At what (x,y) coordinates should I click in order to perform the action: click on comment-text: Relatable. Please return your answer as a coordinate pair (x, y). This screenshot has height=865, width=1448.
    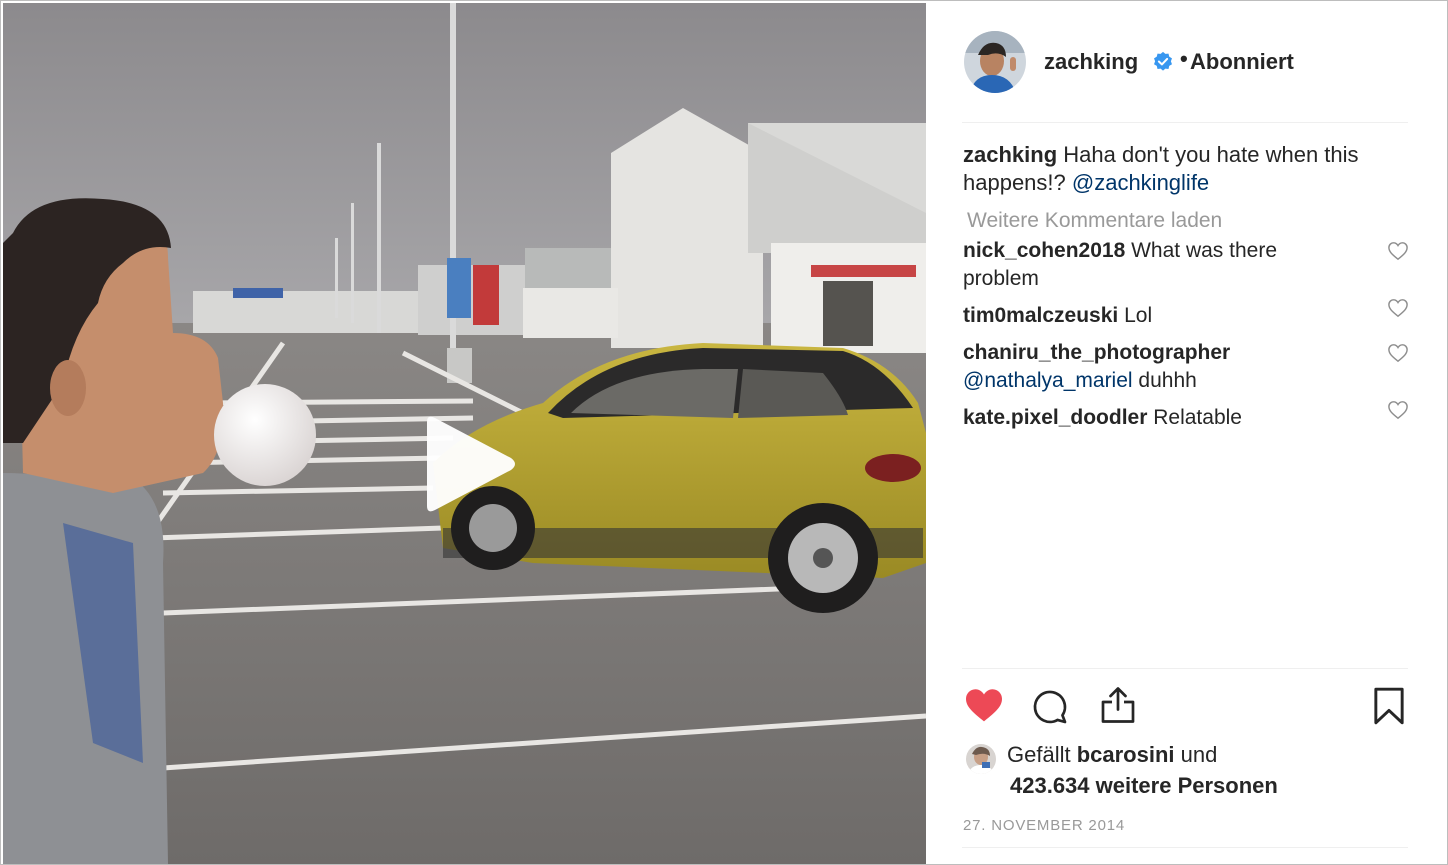
    Looking at the image, I should click on (1194, 417).